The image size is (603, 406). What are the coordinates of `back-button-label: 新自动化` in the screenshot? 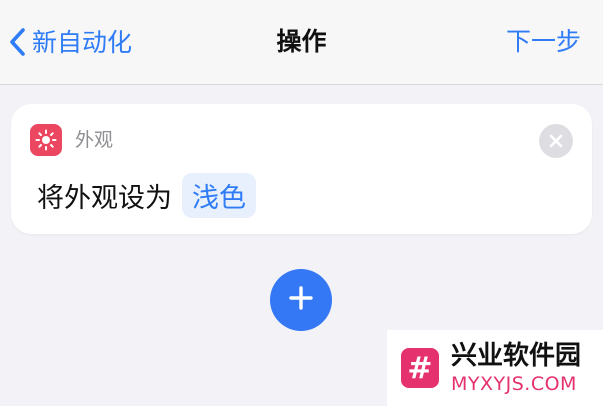 It's located at (82, 42).